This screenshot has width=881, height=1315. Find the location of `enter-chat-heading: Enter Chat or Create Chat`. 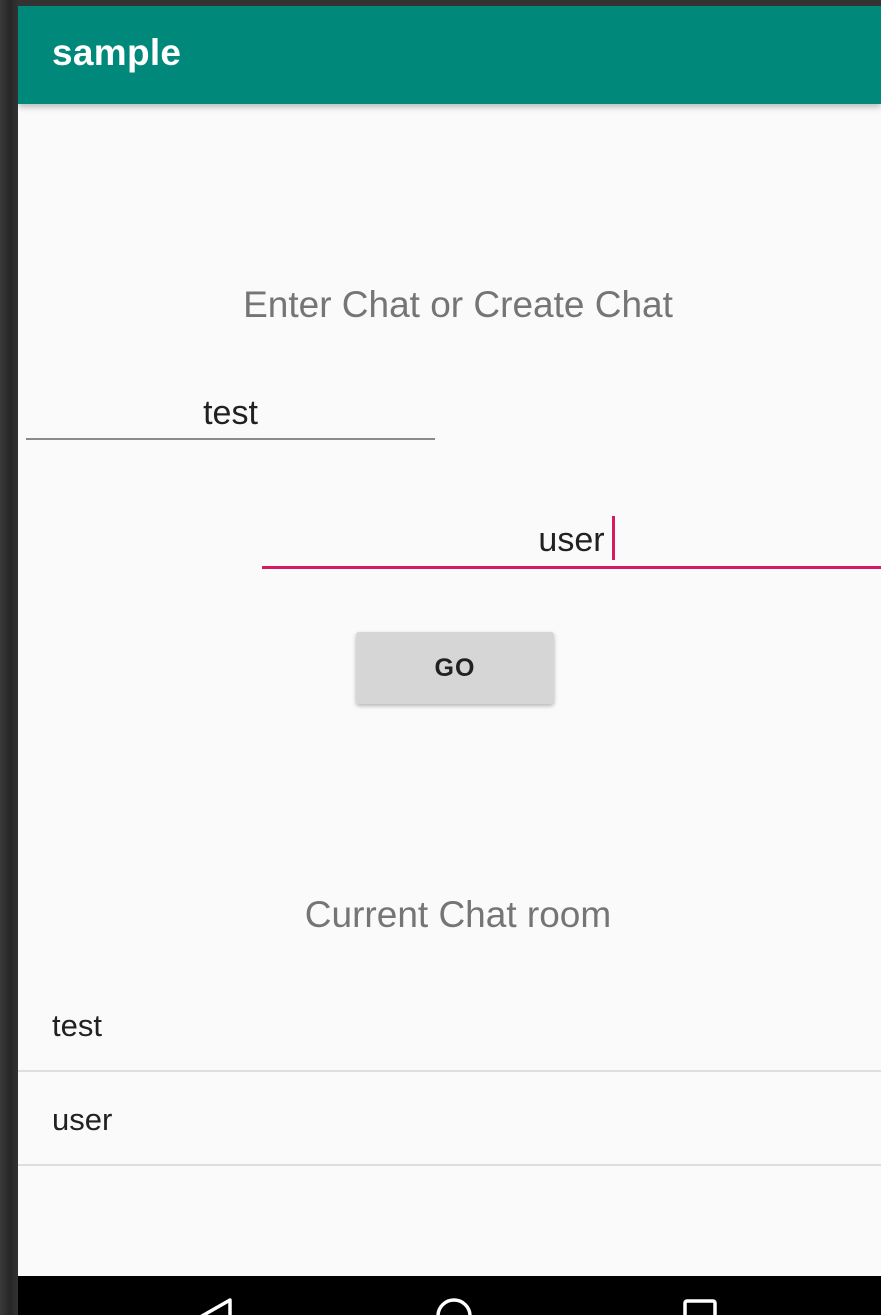

enter-chat-heading: Enter Chat or Create Chat is located at coordinates (458, 304).